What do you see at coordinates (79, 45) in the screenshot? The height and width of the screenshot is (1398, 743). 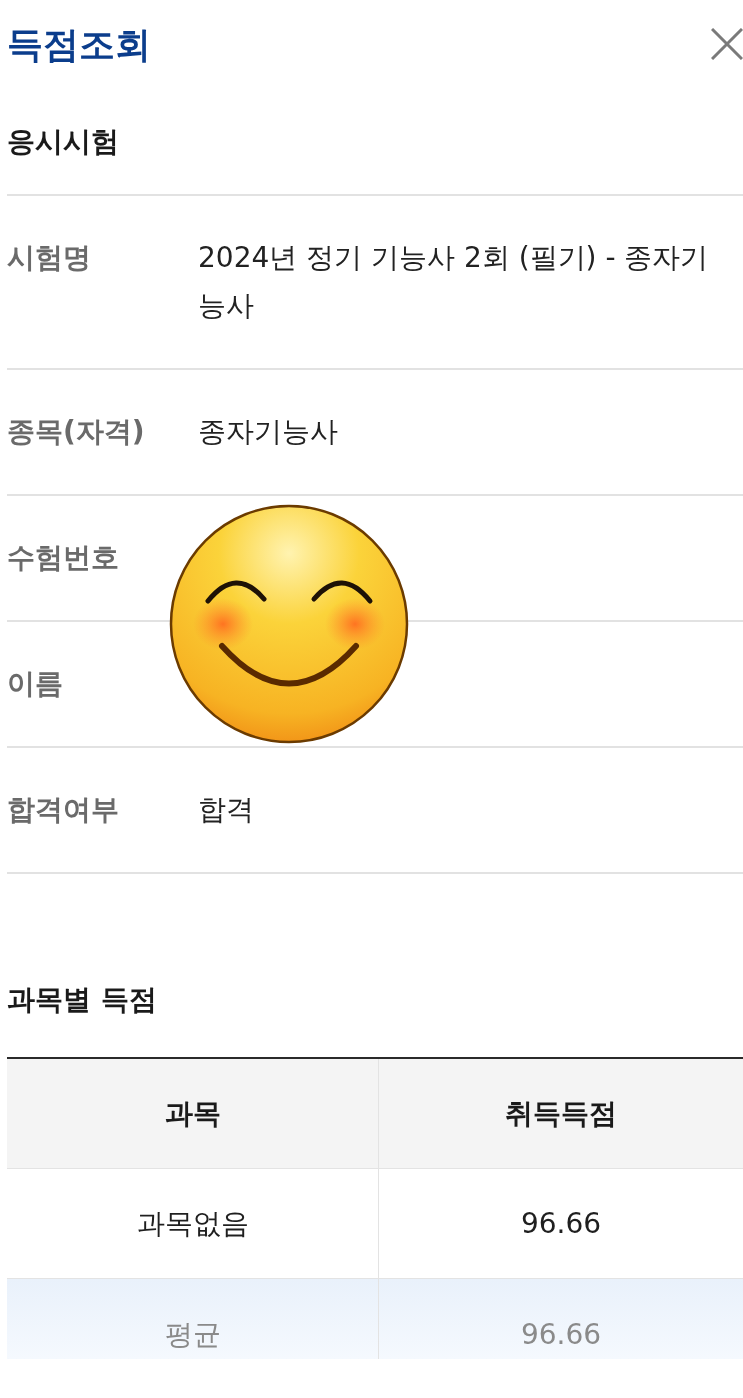 I see `page-title: 득점조회` at bounding box center [79, 45].